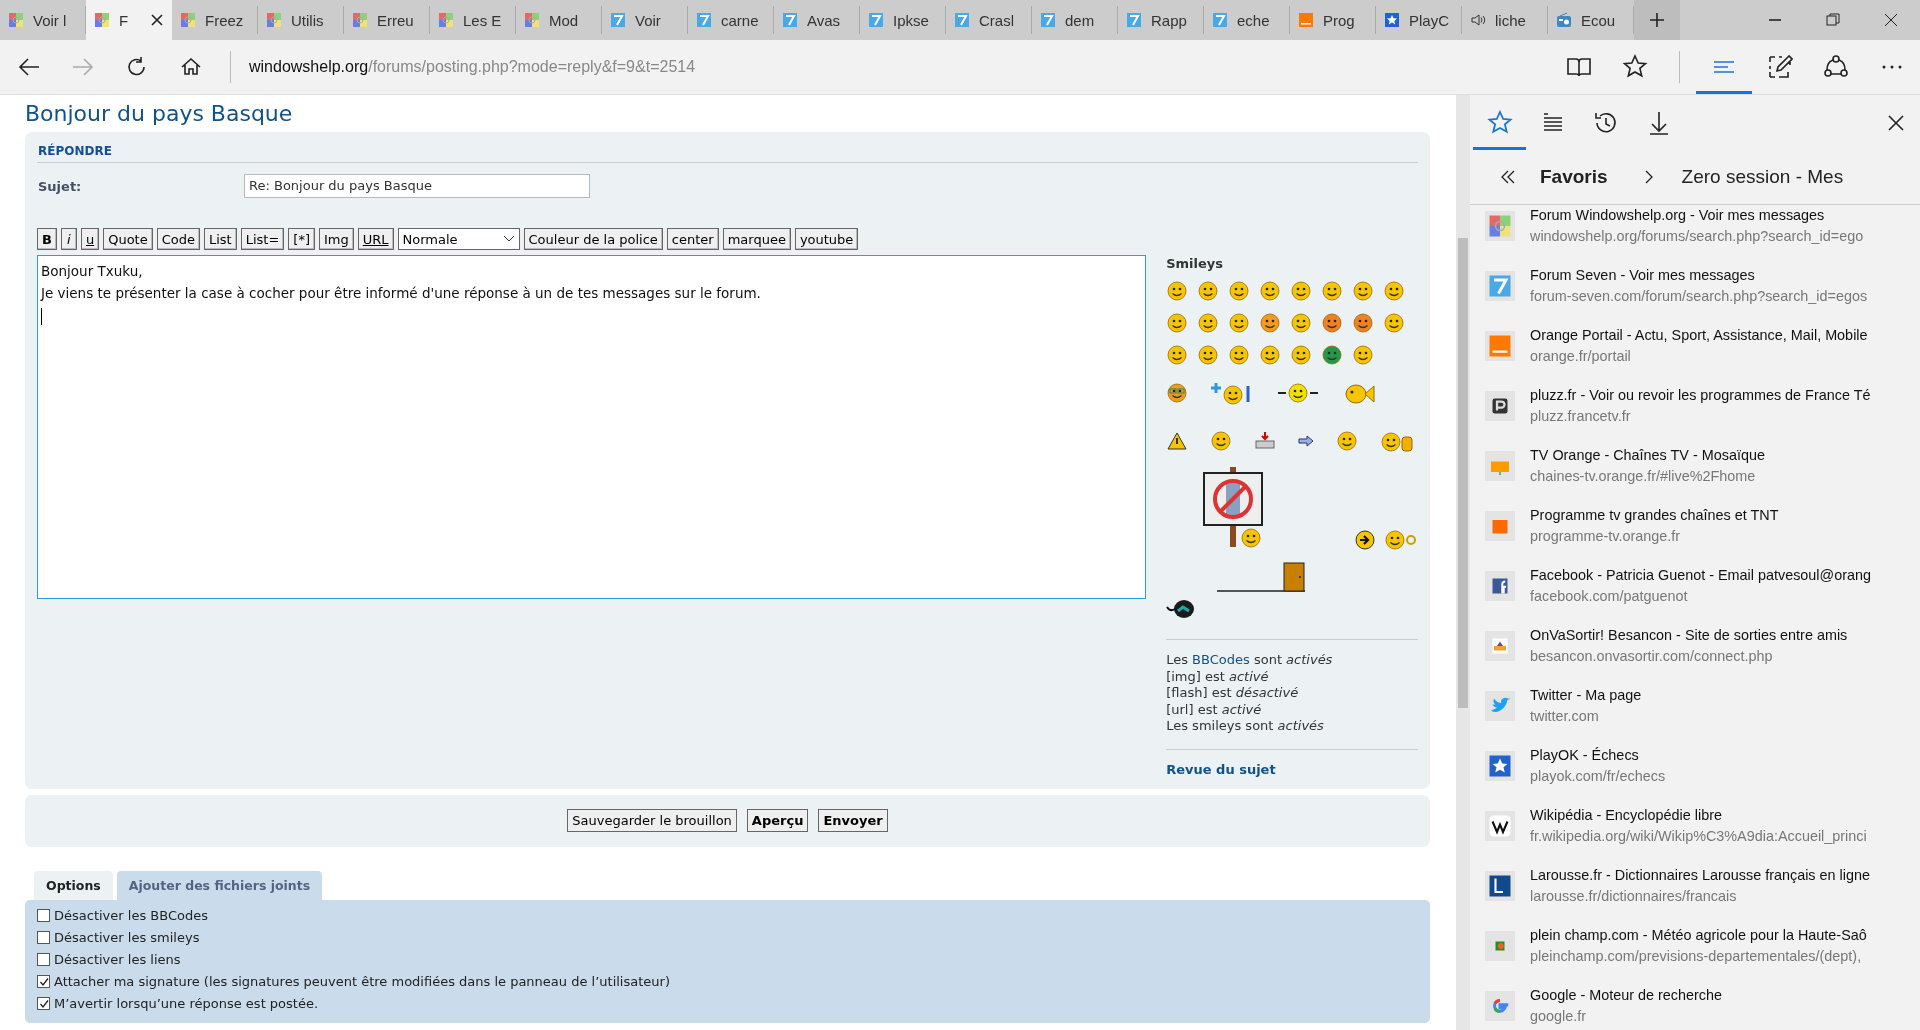  Describe the element at coordinates (1647, 455) in the screenshot. I see `favorite-link: TV Orange - Chaînes TV - Mosaïque` at that location.